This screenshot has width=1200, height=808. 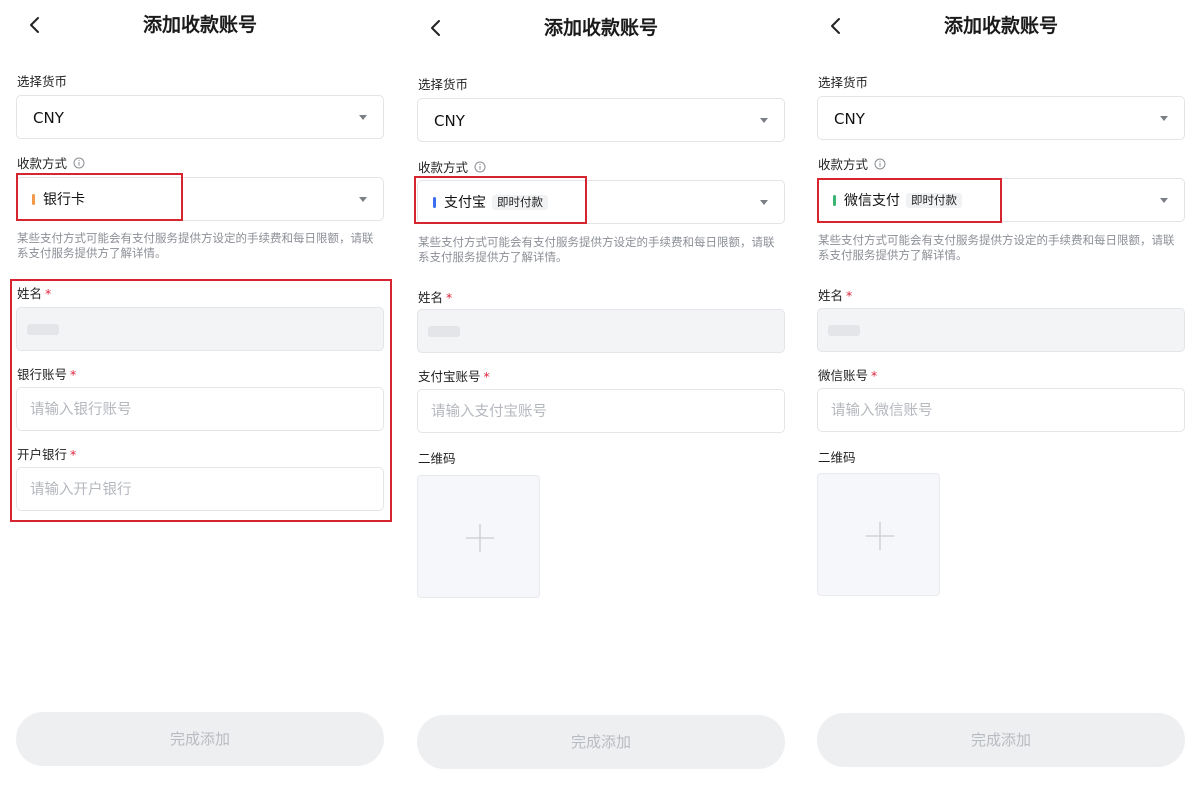 I want to click on alipay-color-marker, so click(x=434, y=202).